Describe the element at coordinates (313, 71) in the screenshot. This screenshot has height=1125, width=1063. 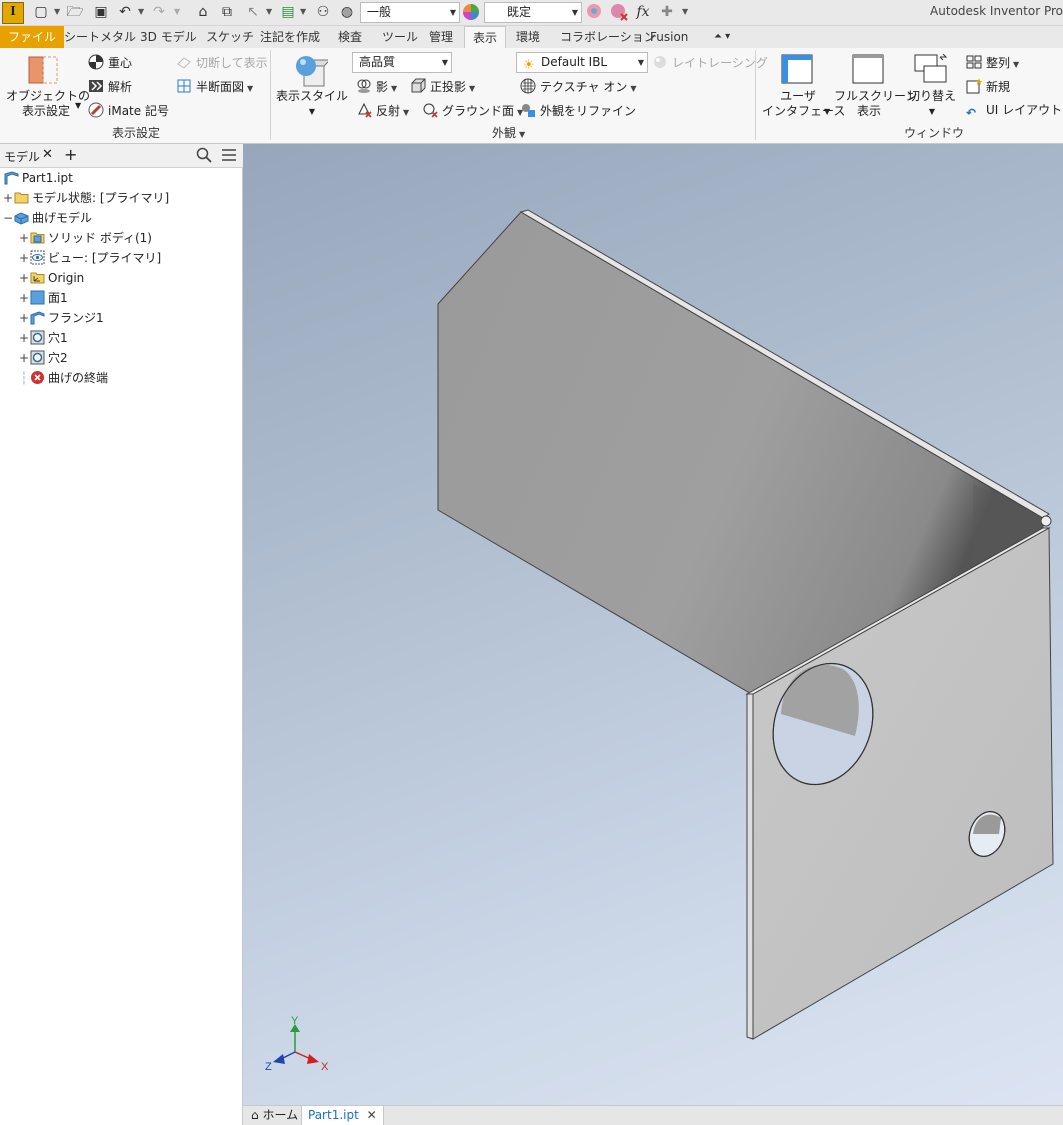
I see `visual-style-icon` at that location.